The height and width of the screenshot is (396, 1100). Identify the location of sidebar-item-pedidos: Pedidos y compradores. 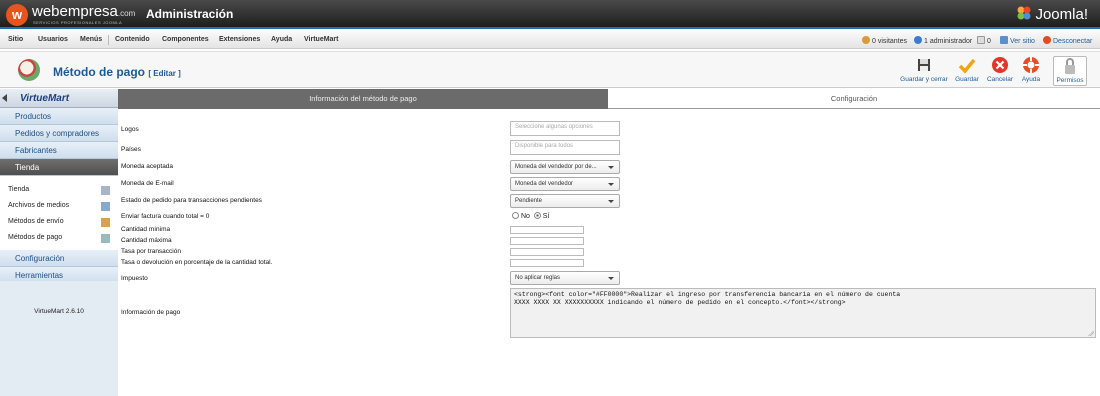
(59, 133).